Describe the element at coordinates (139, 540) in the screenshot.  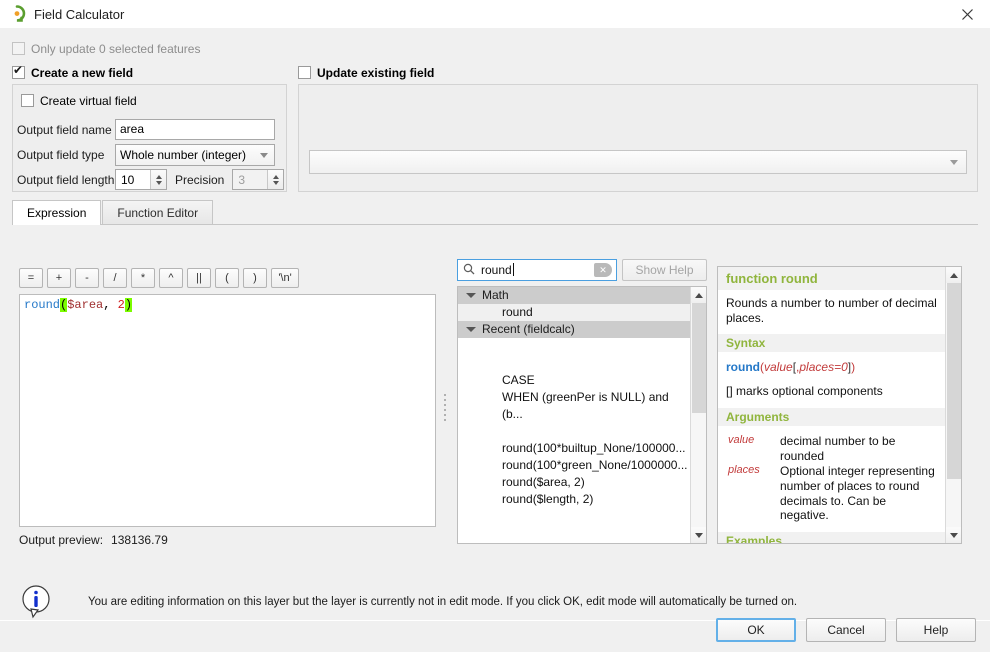
I see `output-preview-value: 138136.79` at that location.